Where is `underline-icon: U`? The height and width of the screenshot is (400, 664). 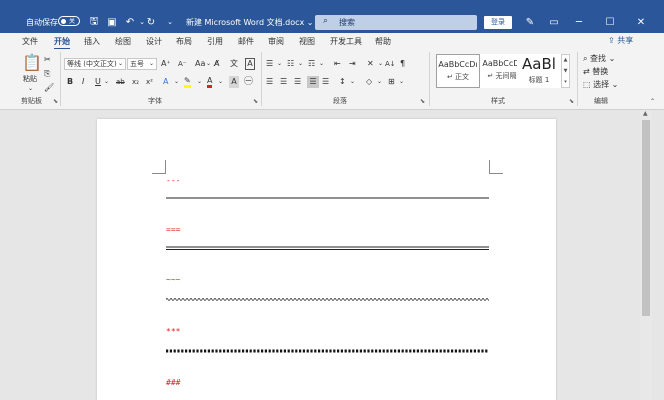
underline-icon: U is located at coordinates (98, 82).